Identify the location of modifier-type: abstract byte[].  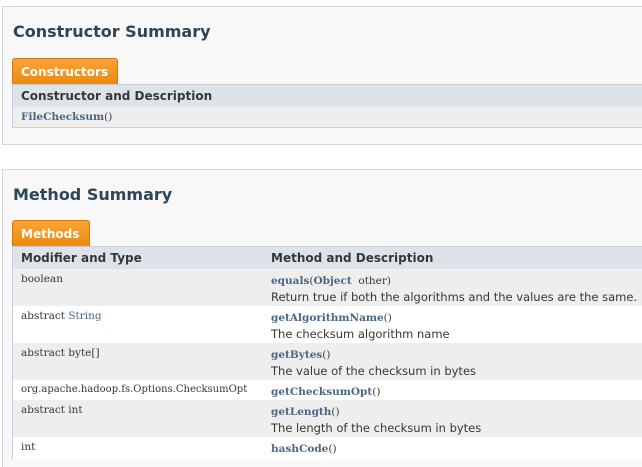
(60, 353).